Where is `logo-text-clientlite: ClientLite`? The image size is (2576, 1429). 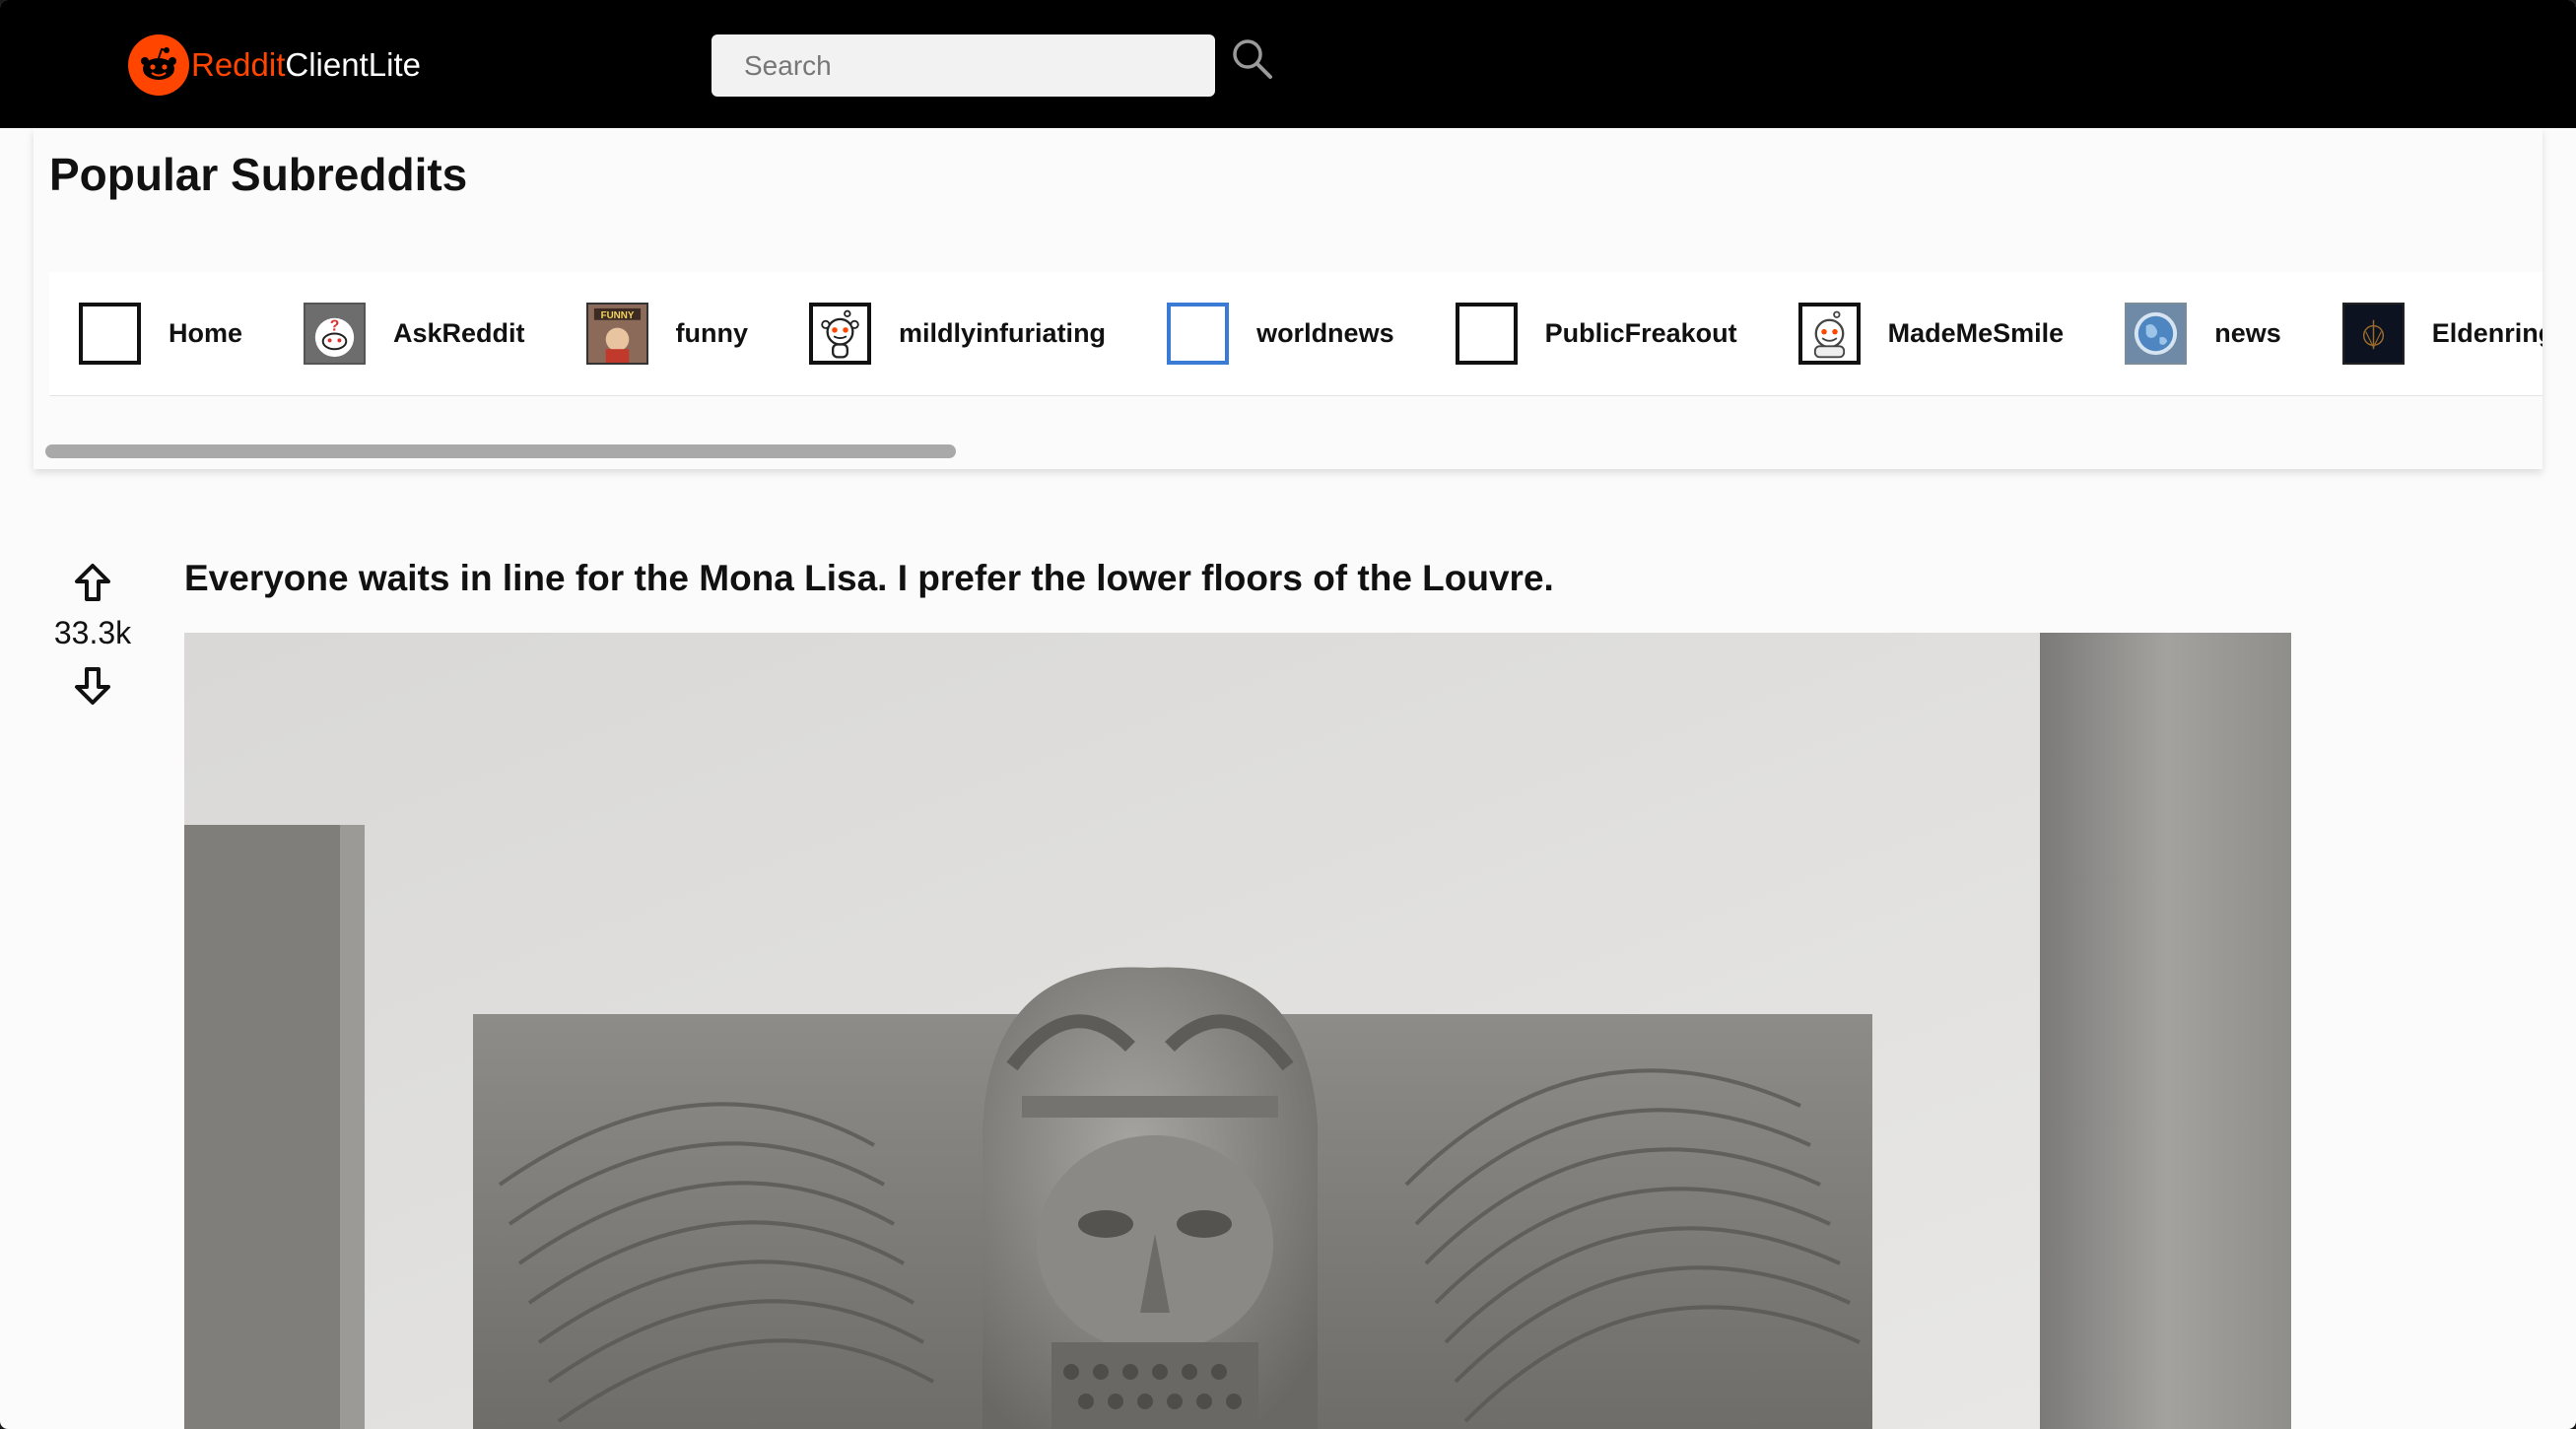 logo-text-clientlite: ClientLite is located at coordinates (353, 64).